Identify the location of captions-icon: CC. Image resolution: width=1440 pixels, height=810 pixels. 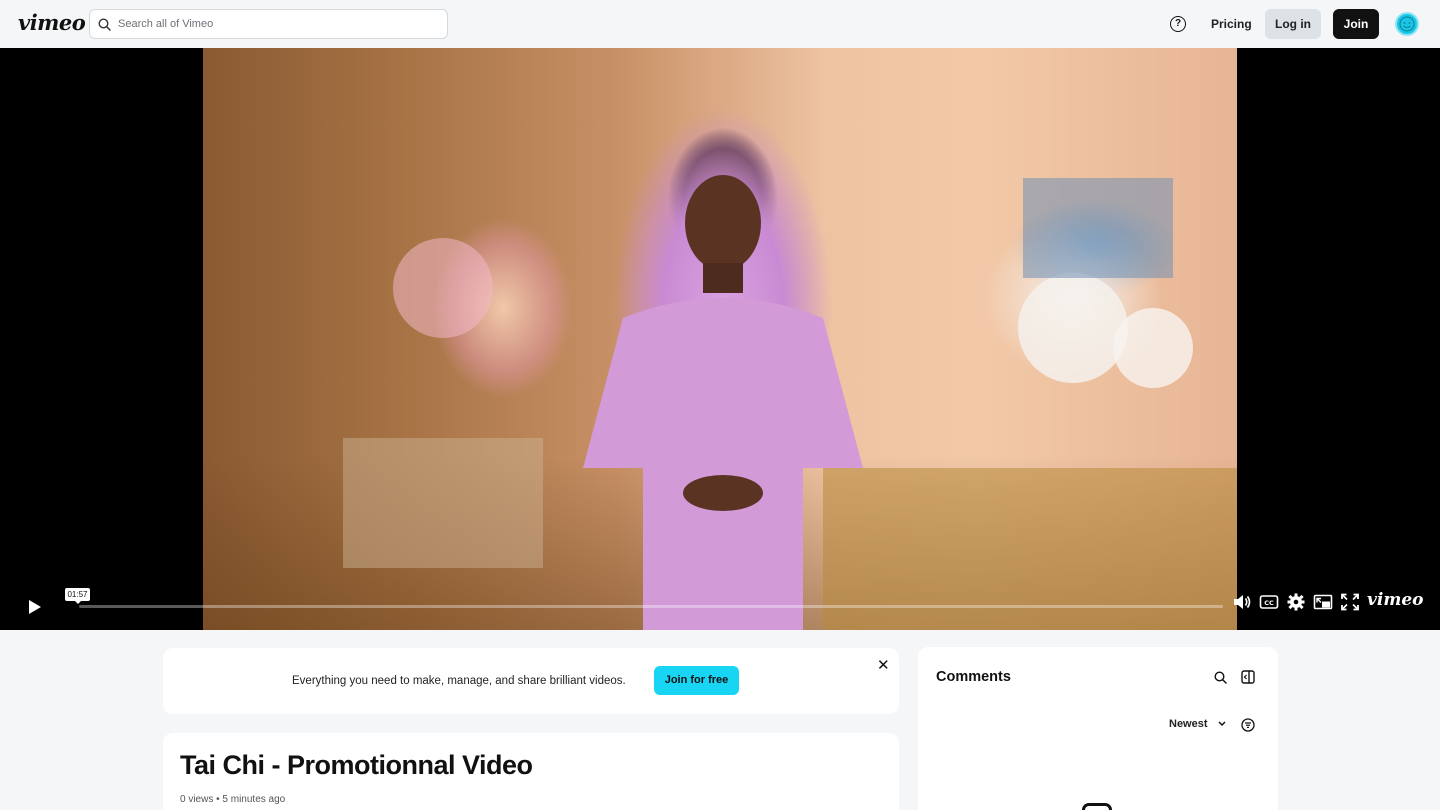
(1269, 602).